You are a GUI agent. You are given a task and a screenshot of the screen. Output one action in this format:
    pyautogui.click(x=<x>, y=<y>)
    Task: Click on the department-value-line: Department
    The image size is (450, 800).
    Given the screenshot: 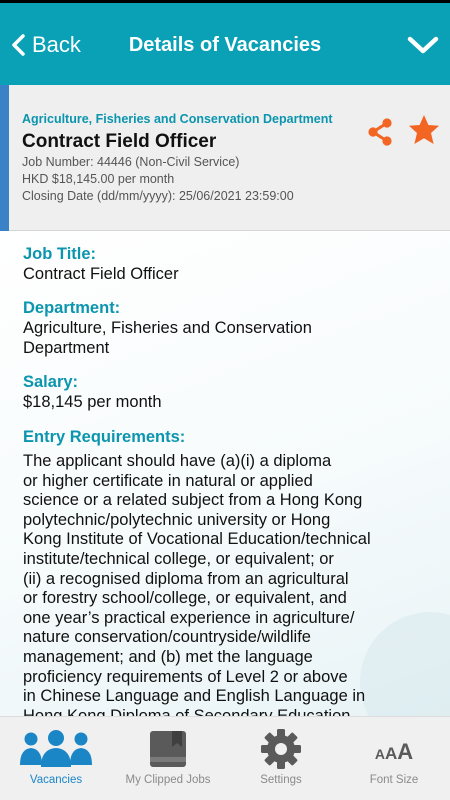 What is the action you would take?
    pyautogui.click(x=66, y=348)
    